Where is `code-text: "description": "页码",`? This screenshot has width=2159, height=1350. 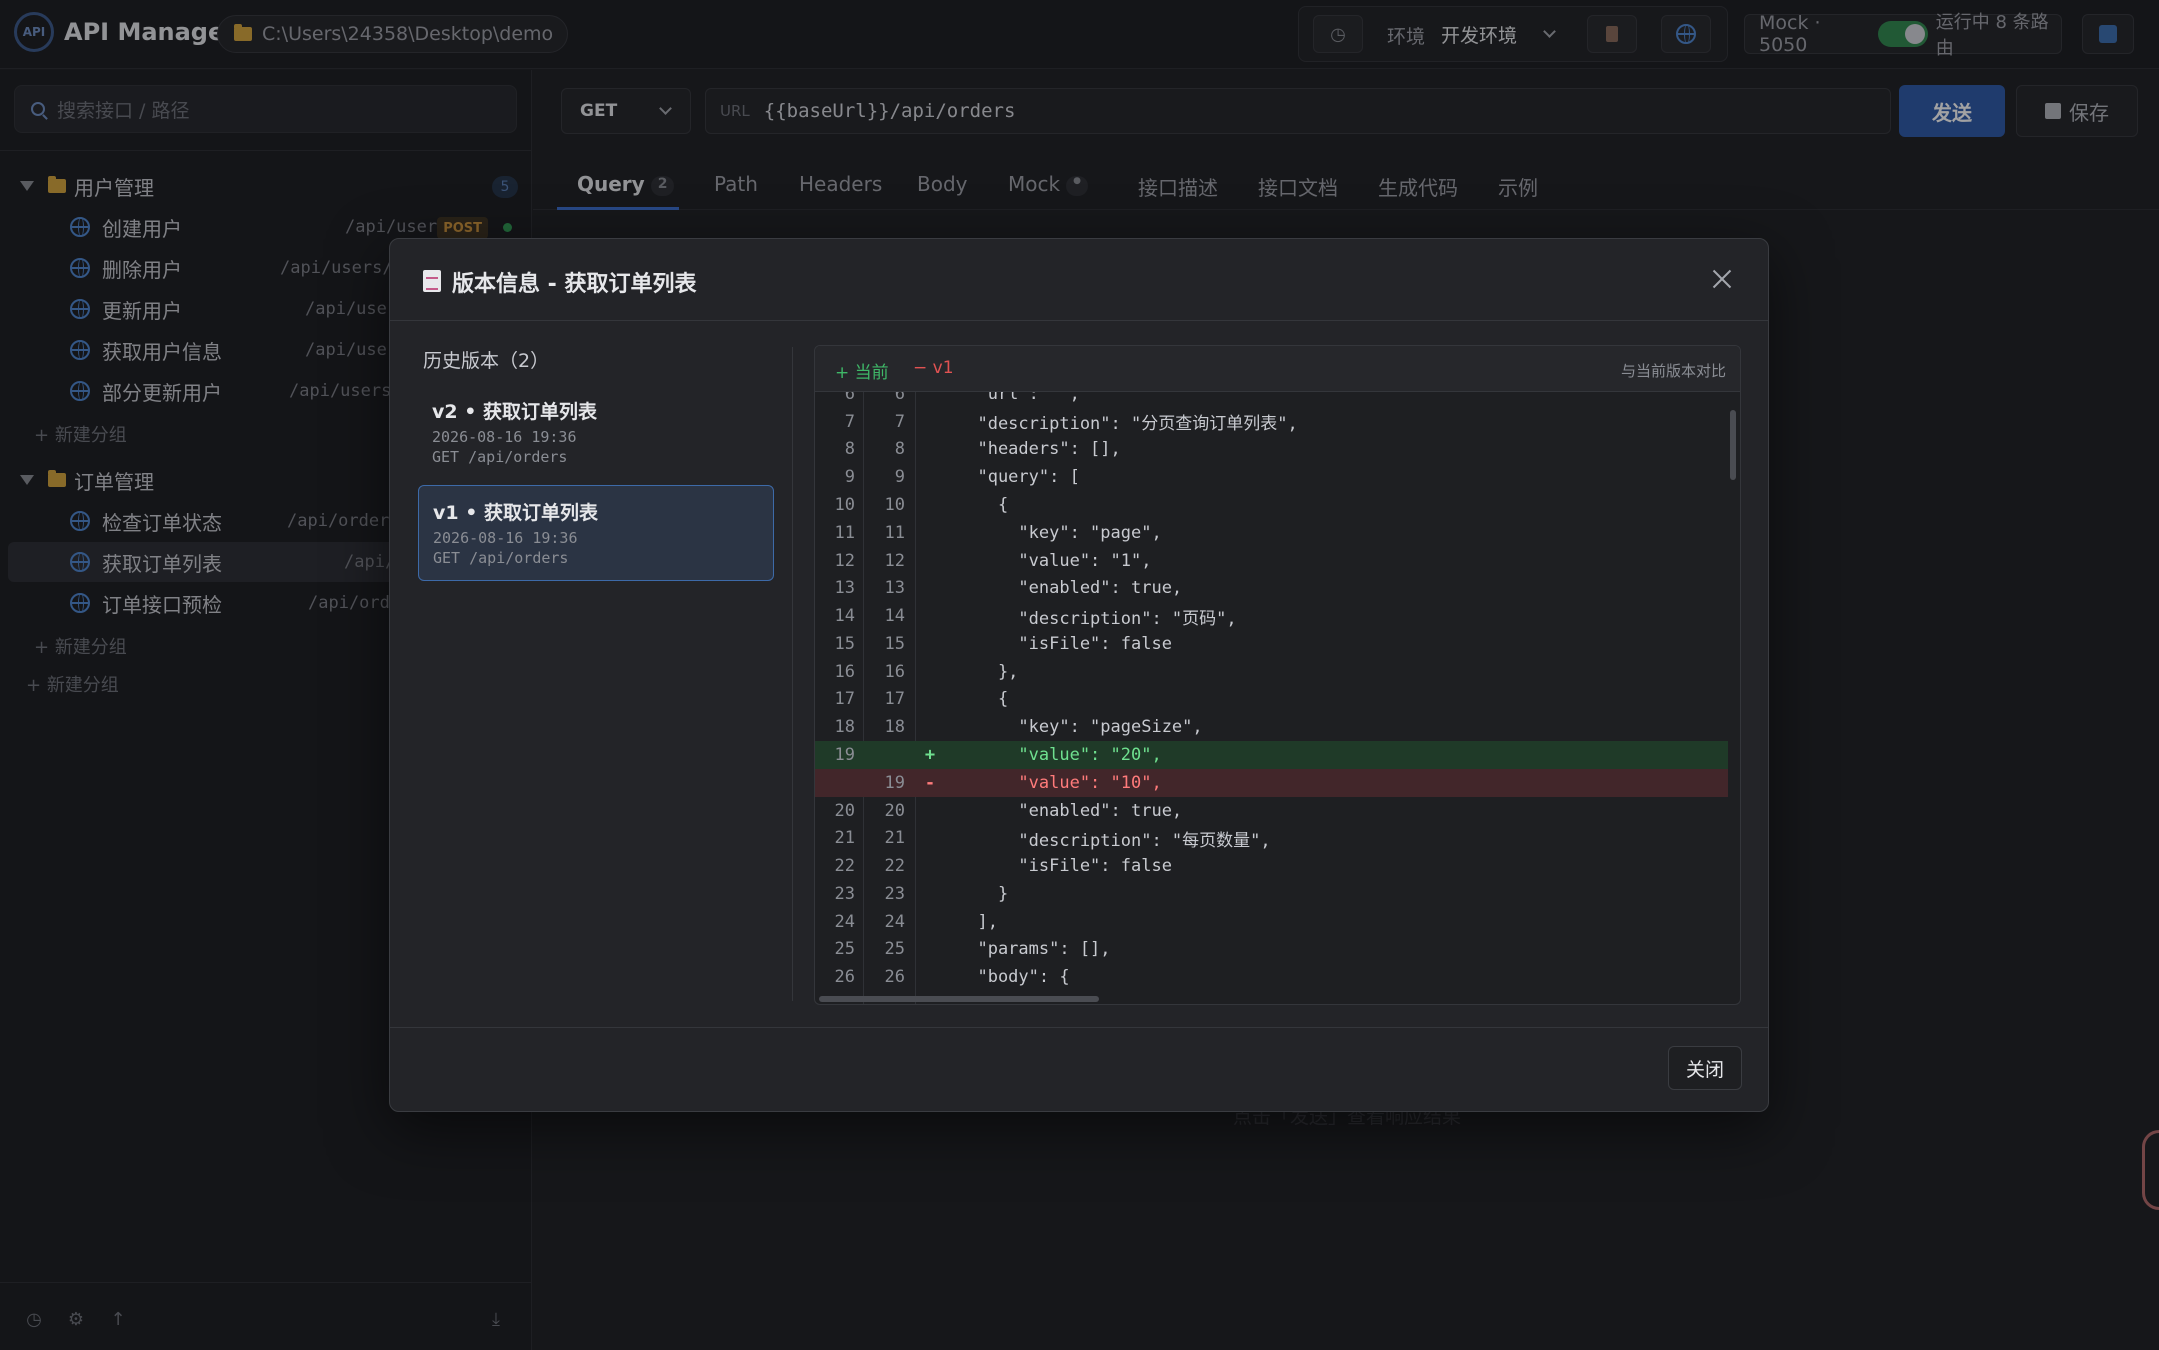
code-text: "description": "页码", is located at coordinates (1097, 618).